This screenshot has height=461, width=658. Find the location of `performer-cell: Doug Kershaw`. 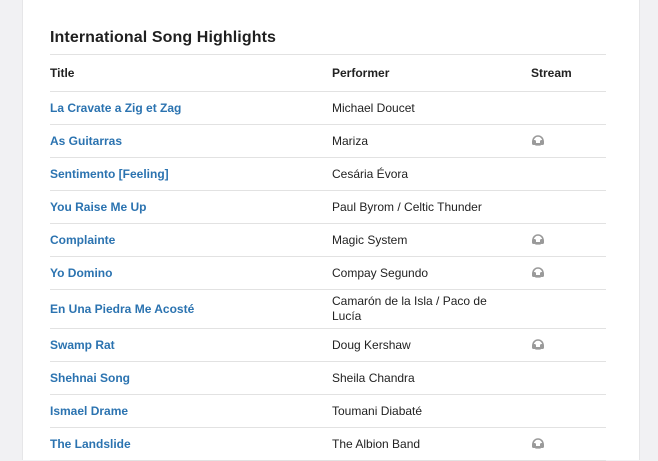

performer-cell: Doug Kershaw is located at coordinates (431, 345).